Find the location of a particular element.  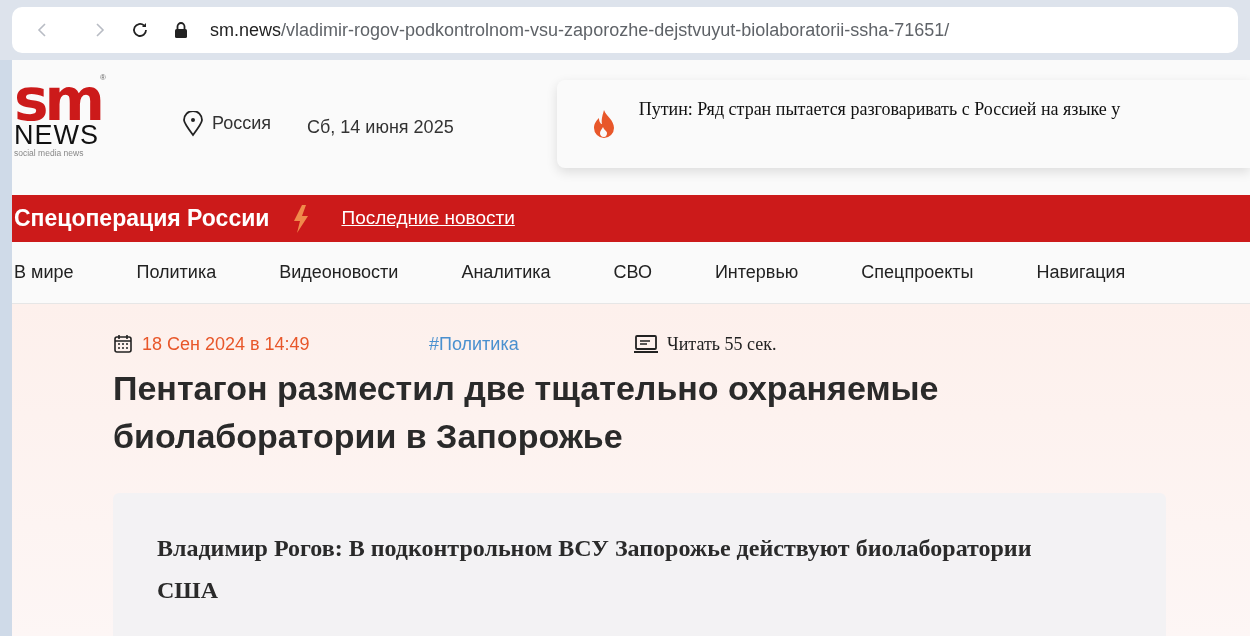

current-date: Сб, 14 июня 2025 is located at coordinates (380, 127).